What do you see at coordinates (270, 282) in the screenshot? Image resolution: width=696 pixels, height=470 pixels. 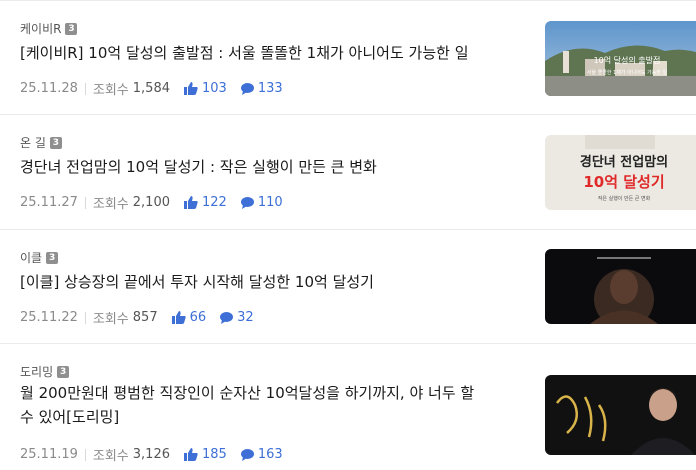 I see `post-title: [이클] 상승장의 끝에서 투자 시작해 달성한 10억 달성기` at bounding box center [270, 282].